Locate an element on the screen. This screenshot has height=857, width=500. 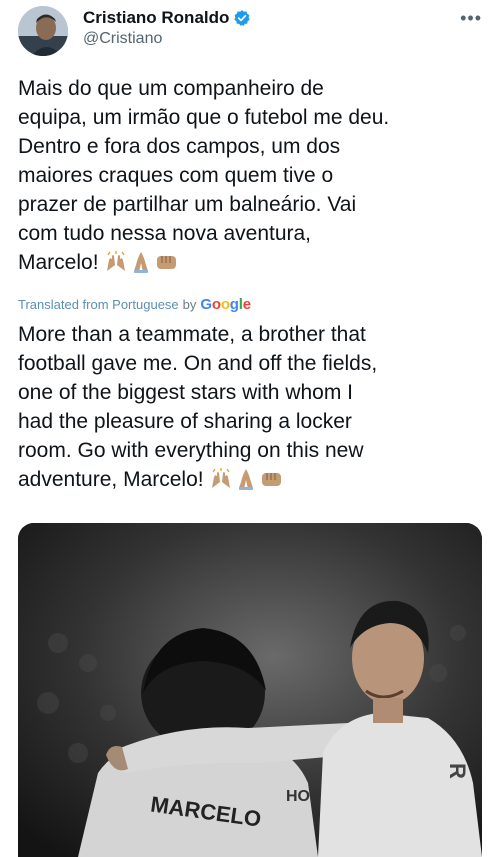
svg-text: R is located at coordinates (457, 771).